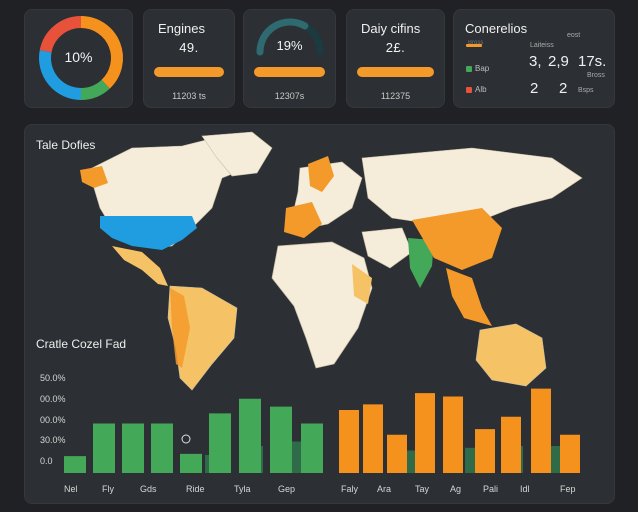 The height and width of the screenshot is (512, 638). I want to click on conv-num-3: 17s., so click(592, 61).